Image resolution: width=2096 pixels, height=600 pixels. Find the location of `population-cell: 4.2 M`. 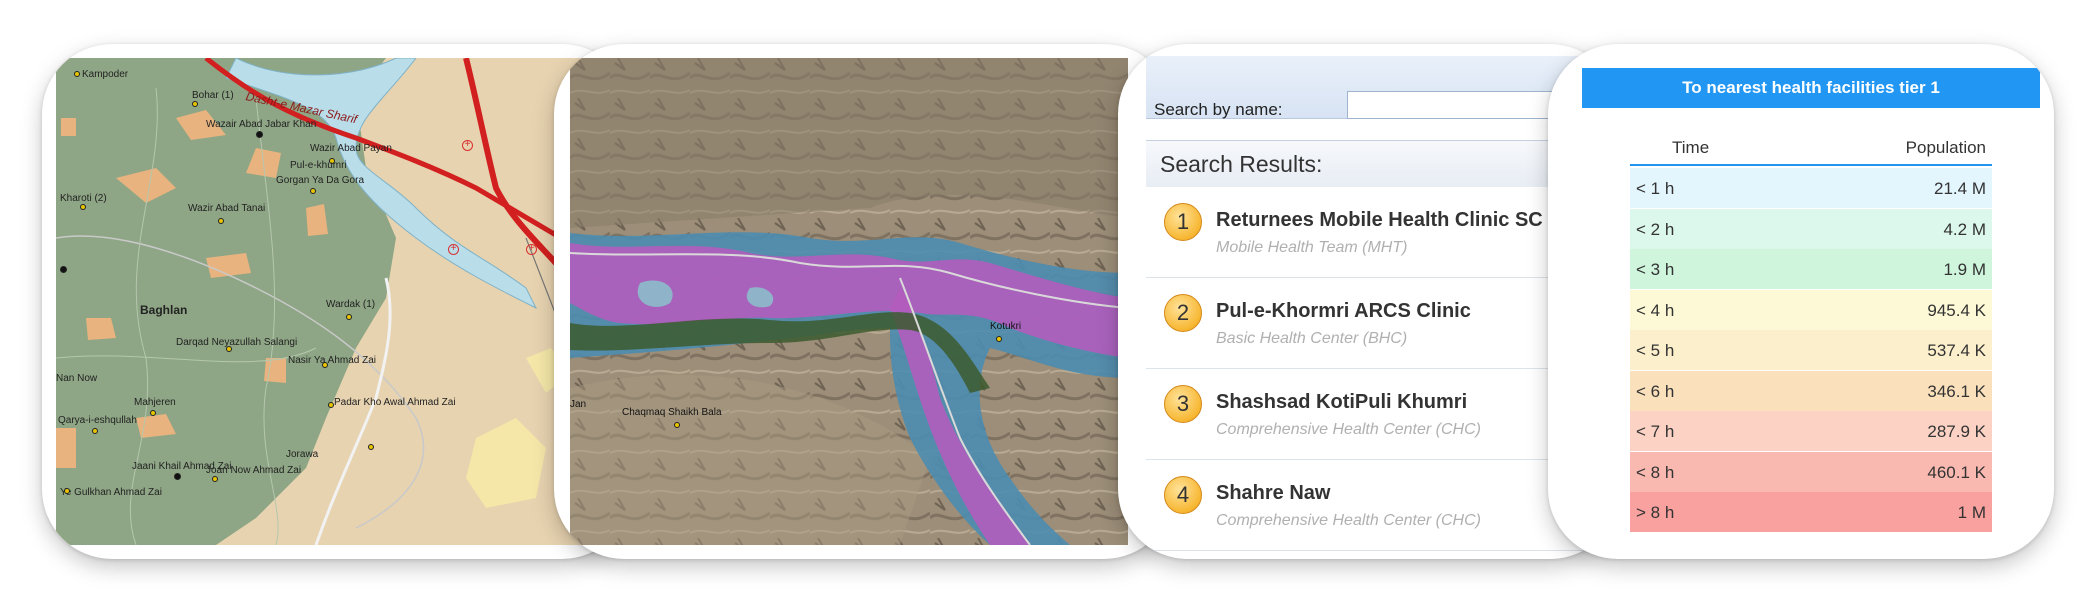

population-cell: 4.2 M is located at coordinates (1964, 229).